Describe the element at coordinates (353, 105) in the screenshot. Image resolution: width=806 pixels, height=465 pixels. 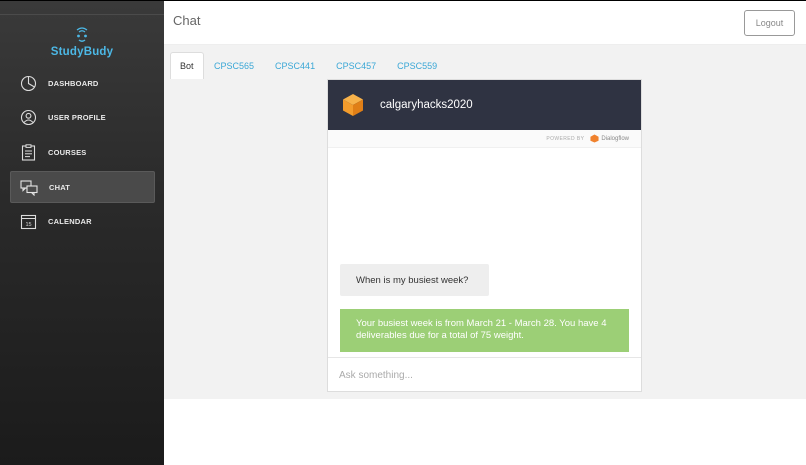
I see `agent-cube-icon` at that location.